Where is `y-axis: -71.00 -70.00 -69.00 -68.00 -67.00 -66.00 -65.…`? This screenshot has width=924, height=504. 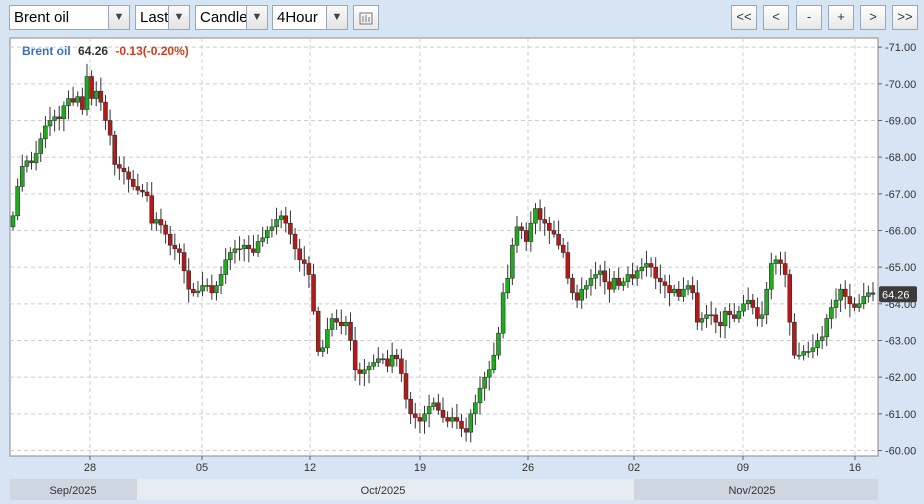
y-axis: -71.00 -70.00 -69.00 -68.00 -67.00 -66.00 -65.… is located at coordinates (897, 250).